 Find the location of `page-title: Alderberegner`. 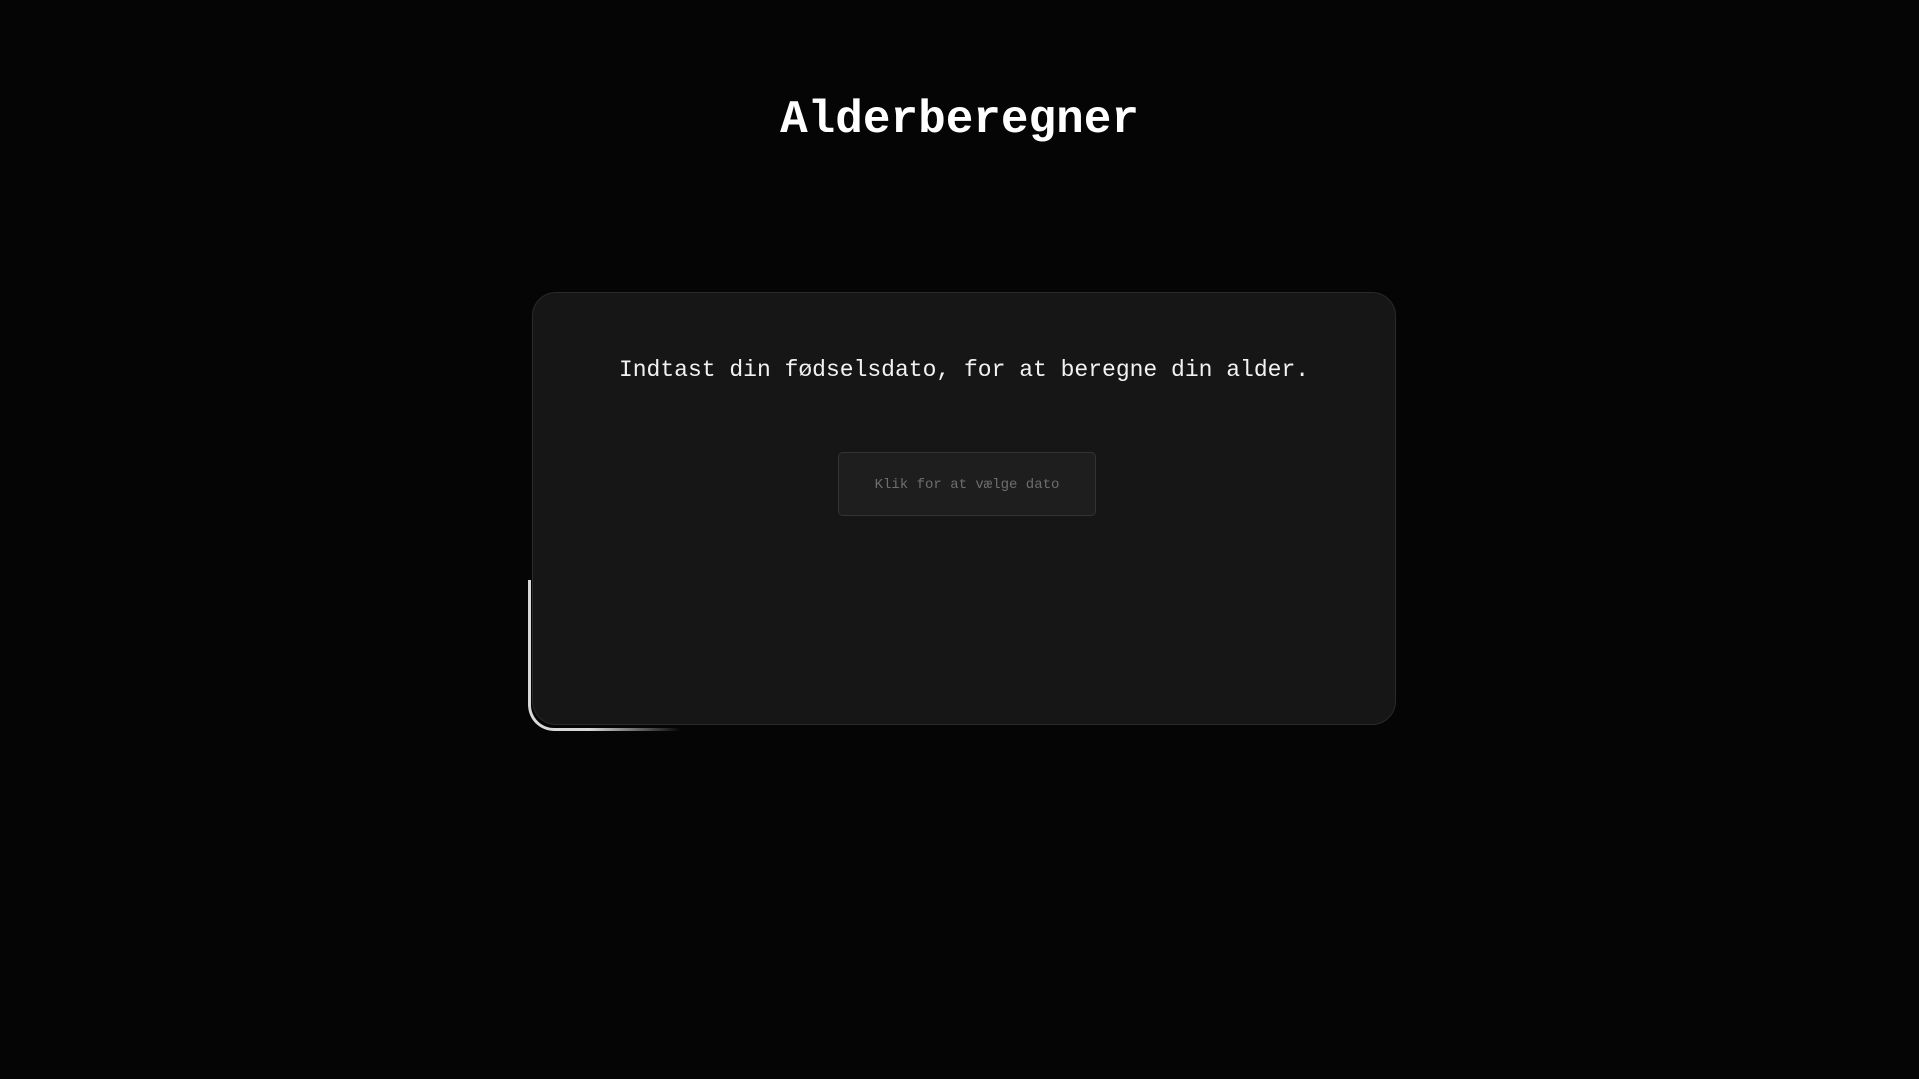

page-title: Alderberegner is located at coordinates (959, 120).